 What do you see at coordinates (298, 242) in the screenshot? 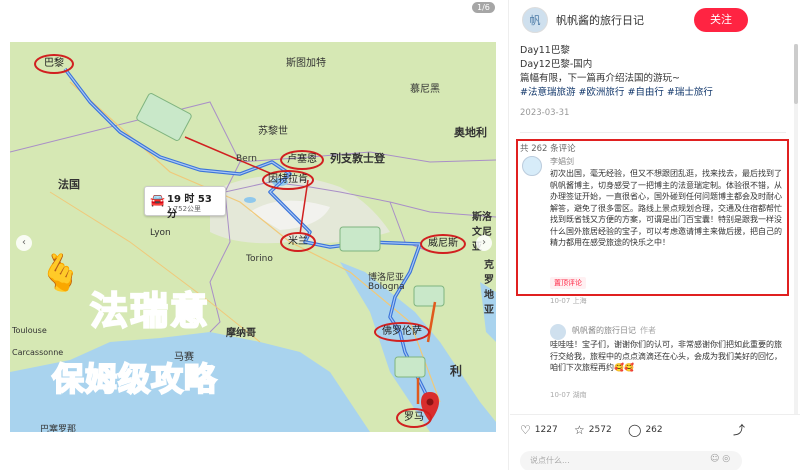
I see `city-milan: 米兰` at bounding box center [298, 242].